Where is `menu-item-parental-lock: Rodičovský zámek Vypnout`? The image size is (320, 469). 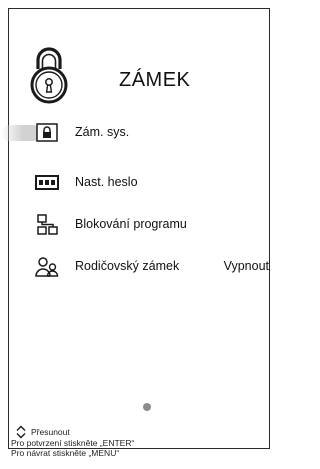 menu-item-parental-lock: Rodičovský zámek Vypnout is located at coordinates (139, 267).